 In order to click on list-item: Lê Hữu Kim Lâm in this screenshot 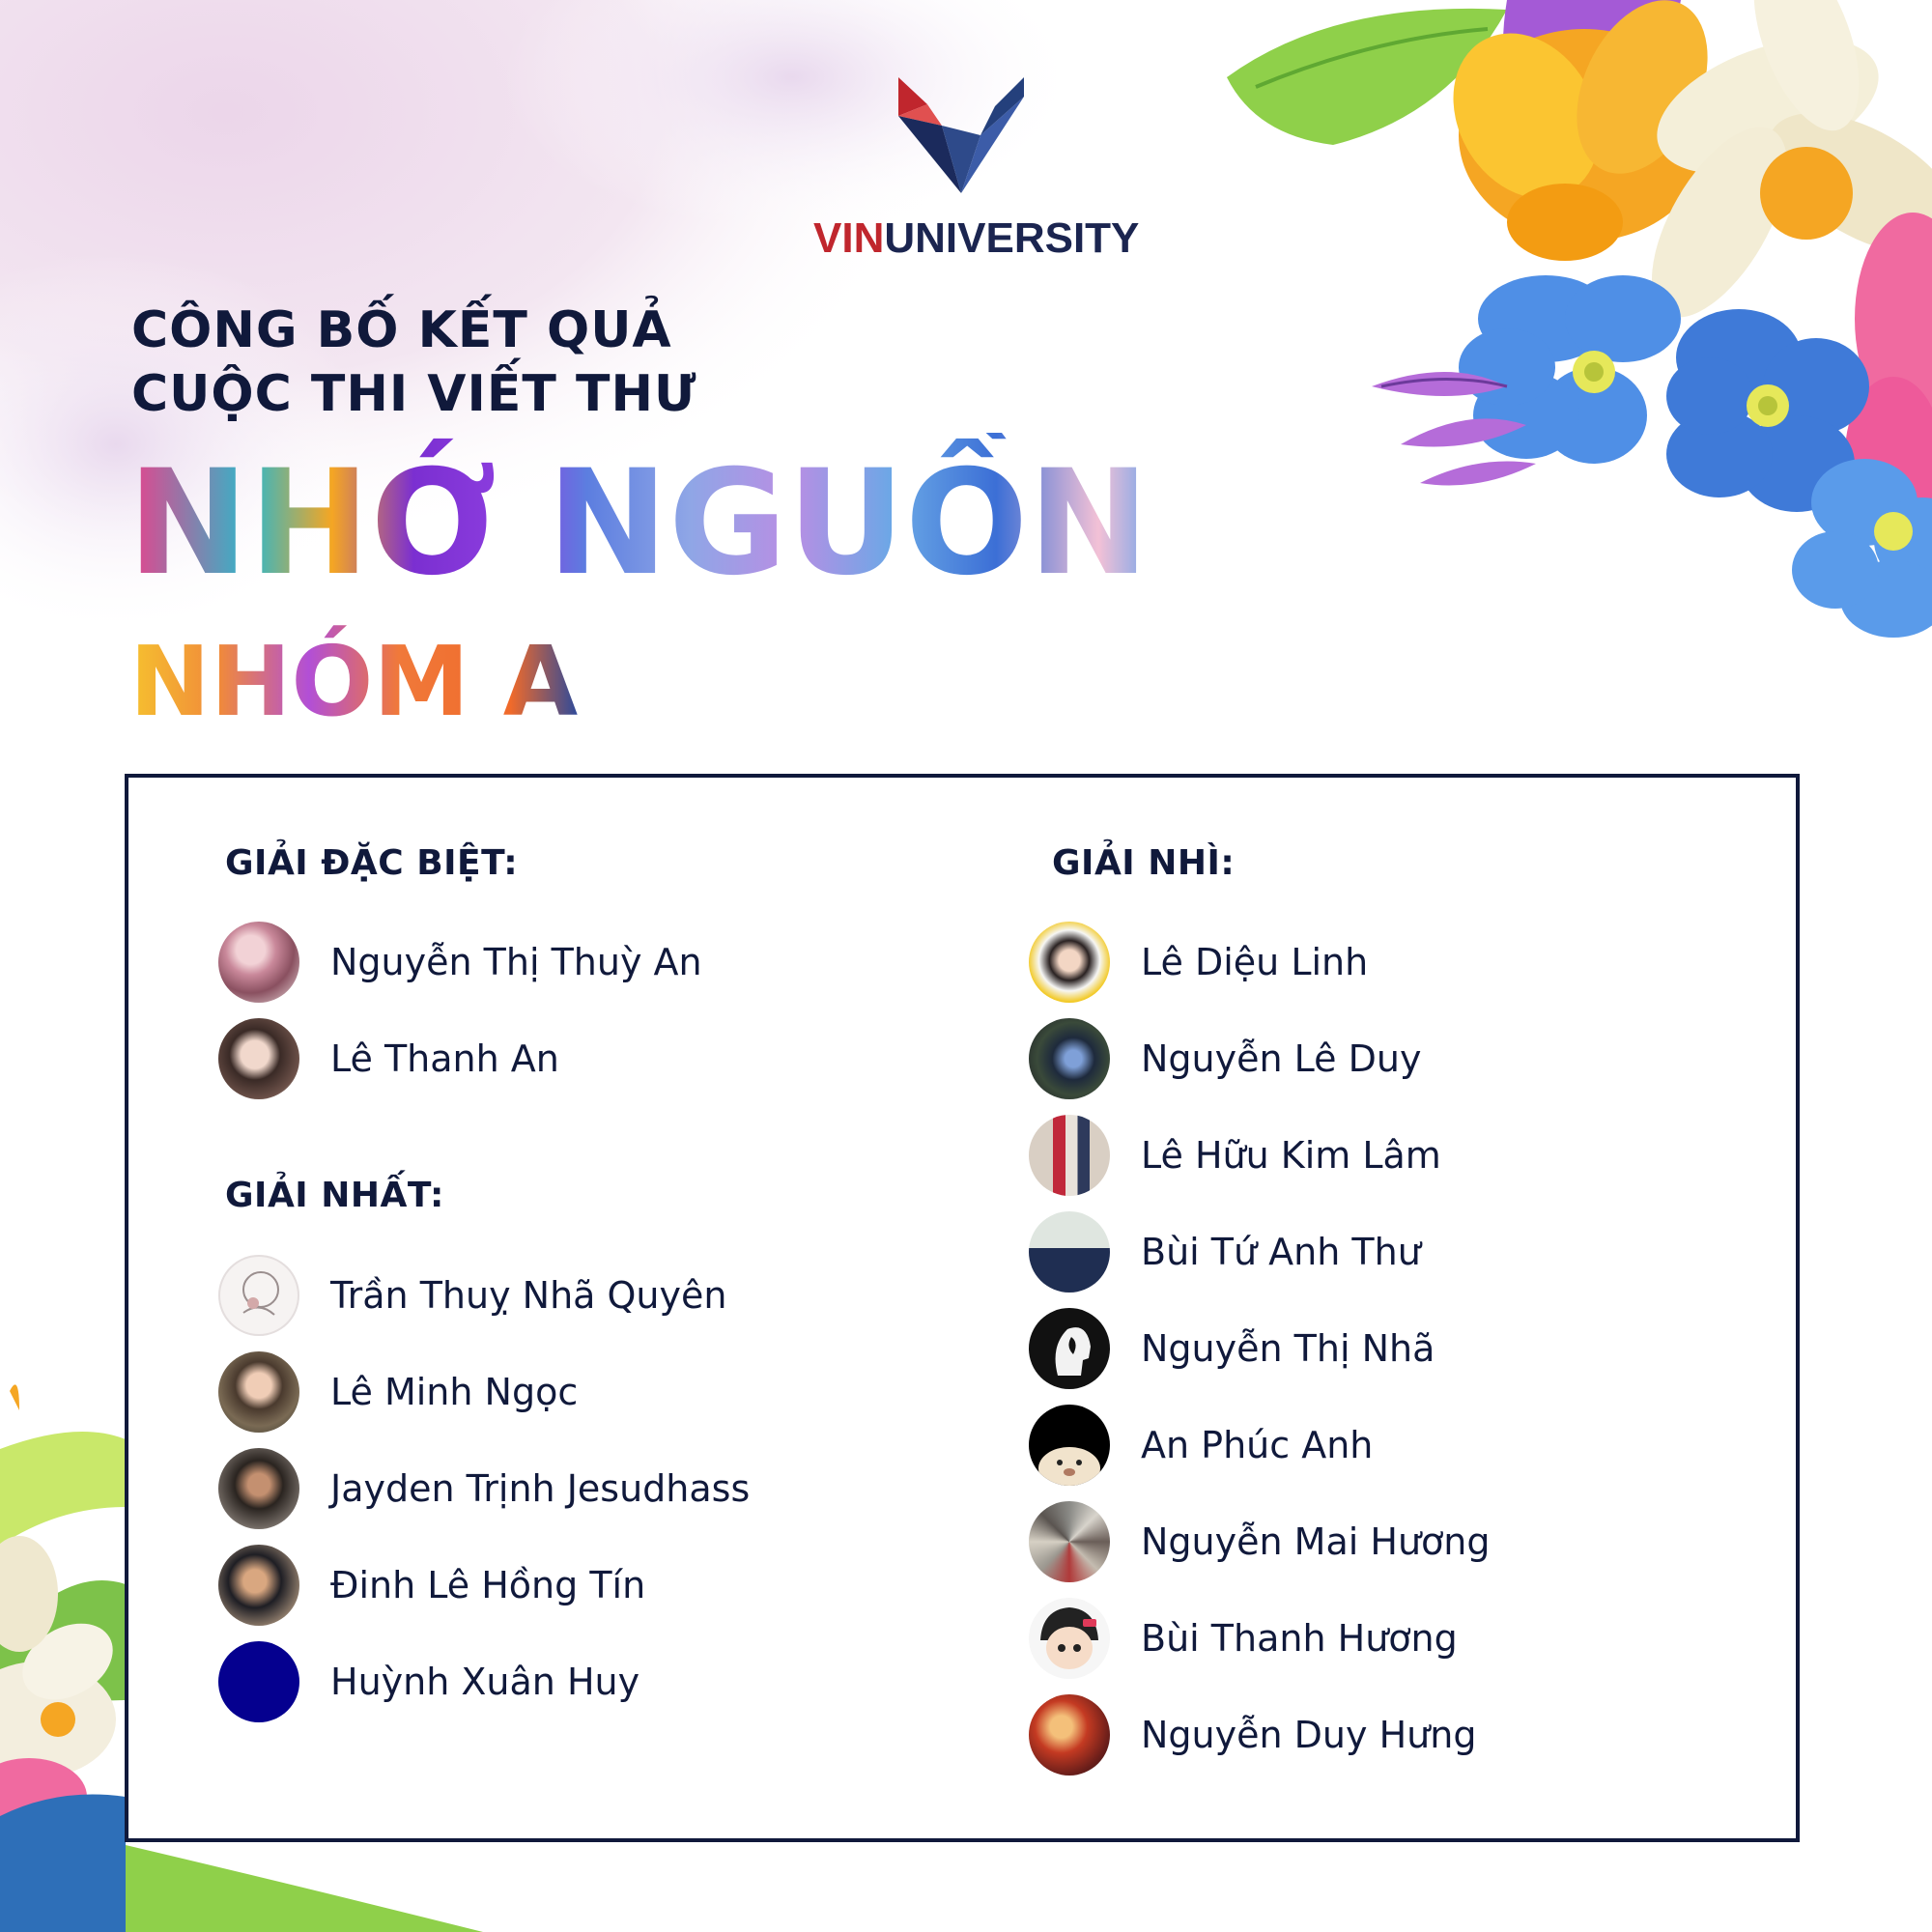, I will do `click(1235, 1155)`.